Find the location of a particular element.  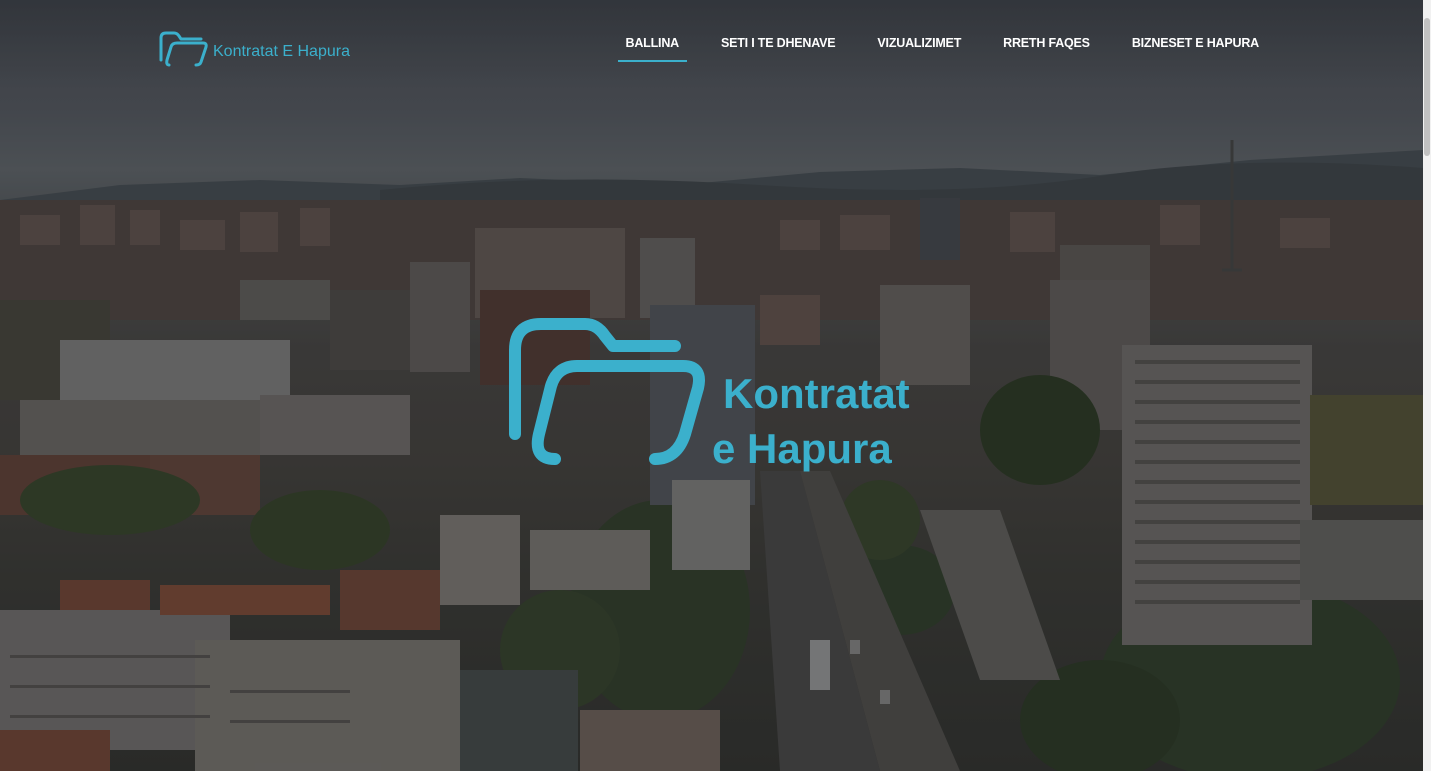

brand-logo: Kontratat E Hapura is located at coordinates (253, 51).